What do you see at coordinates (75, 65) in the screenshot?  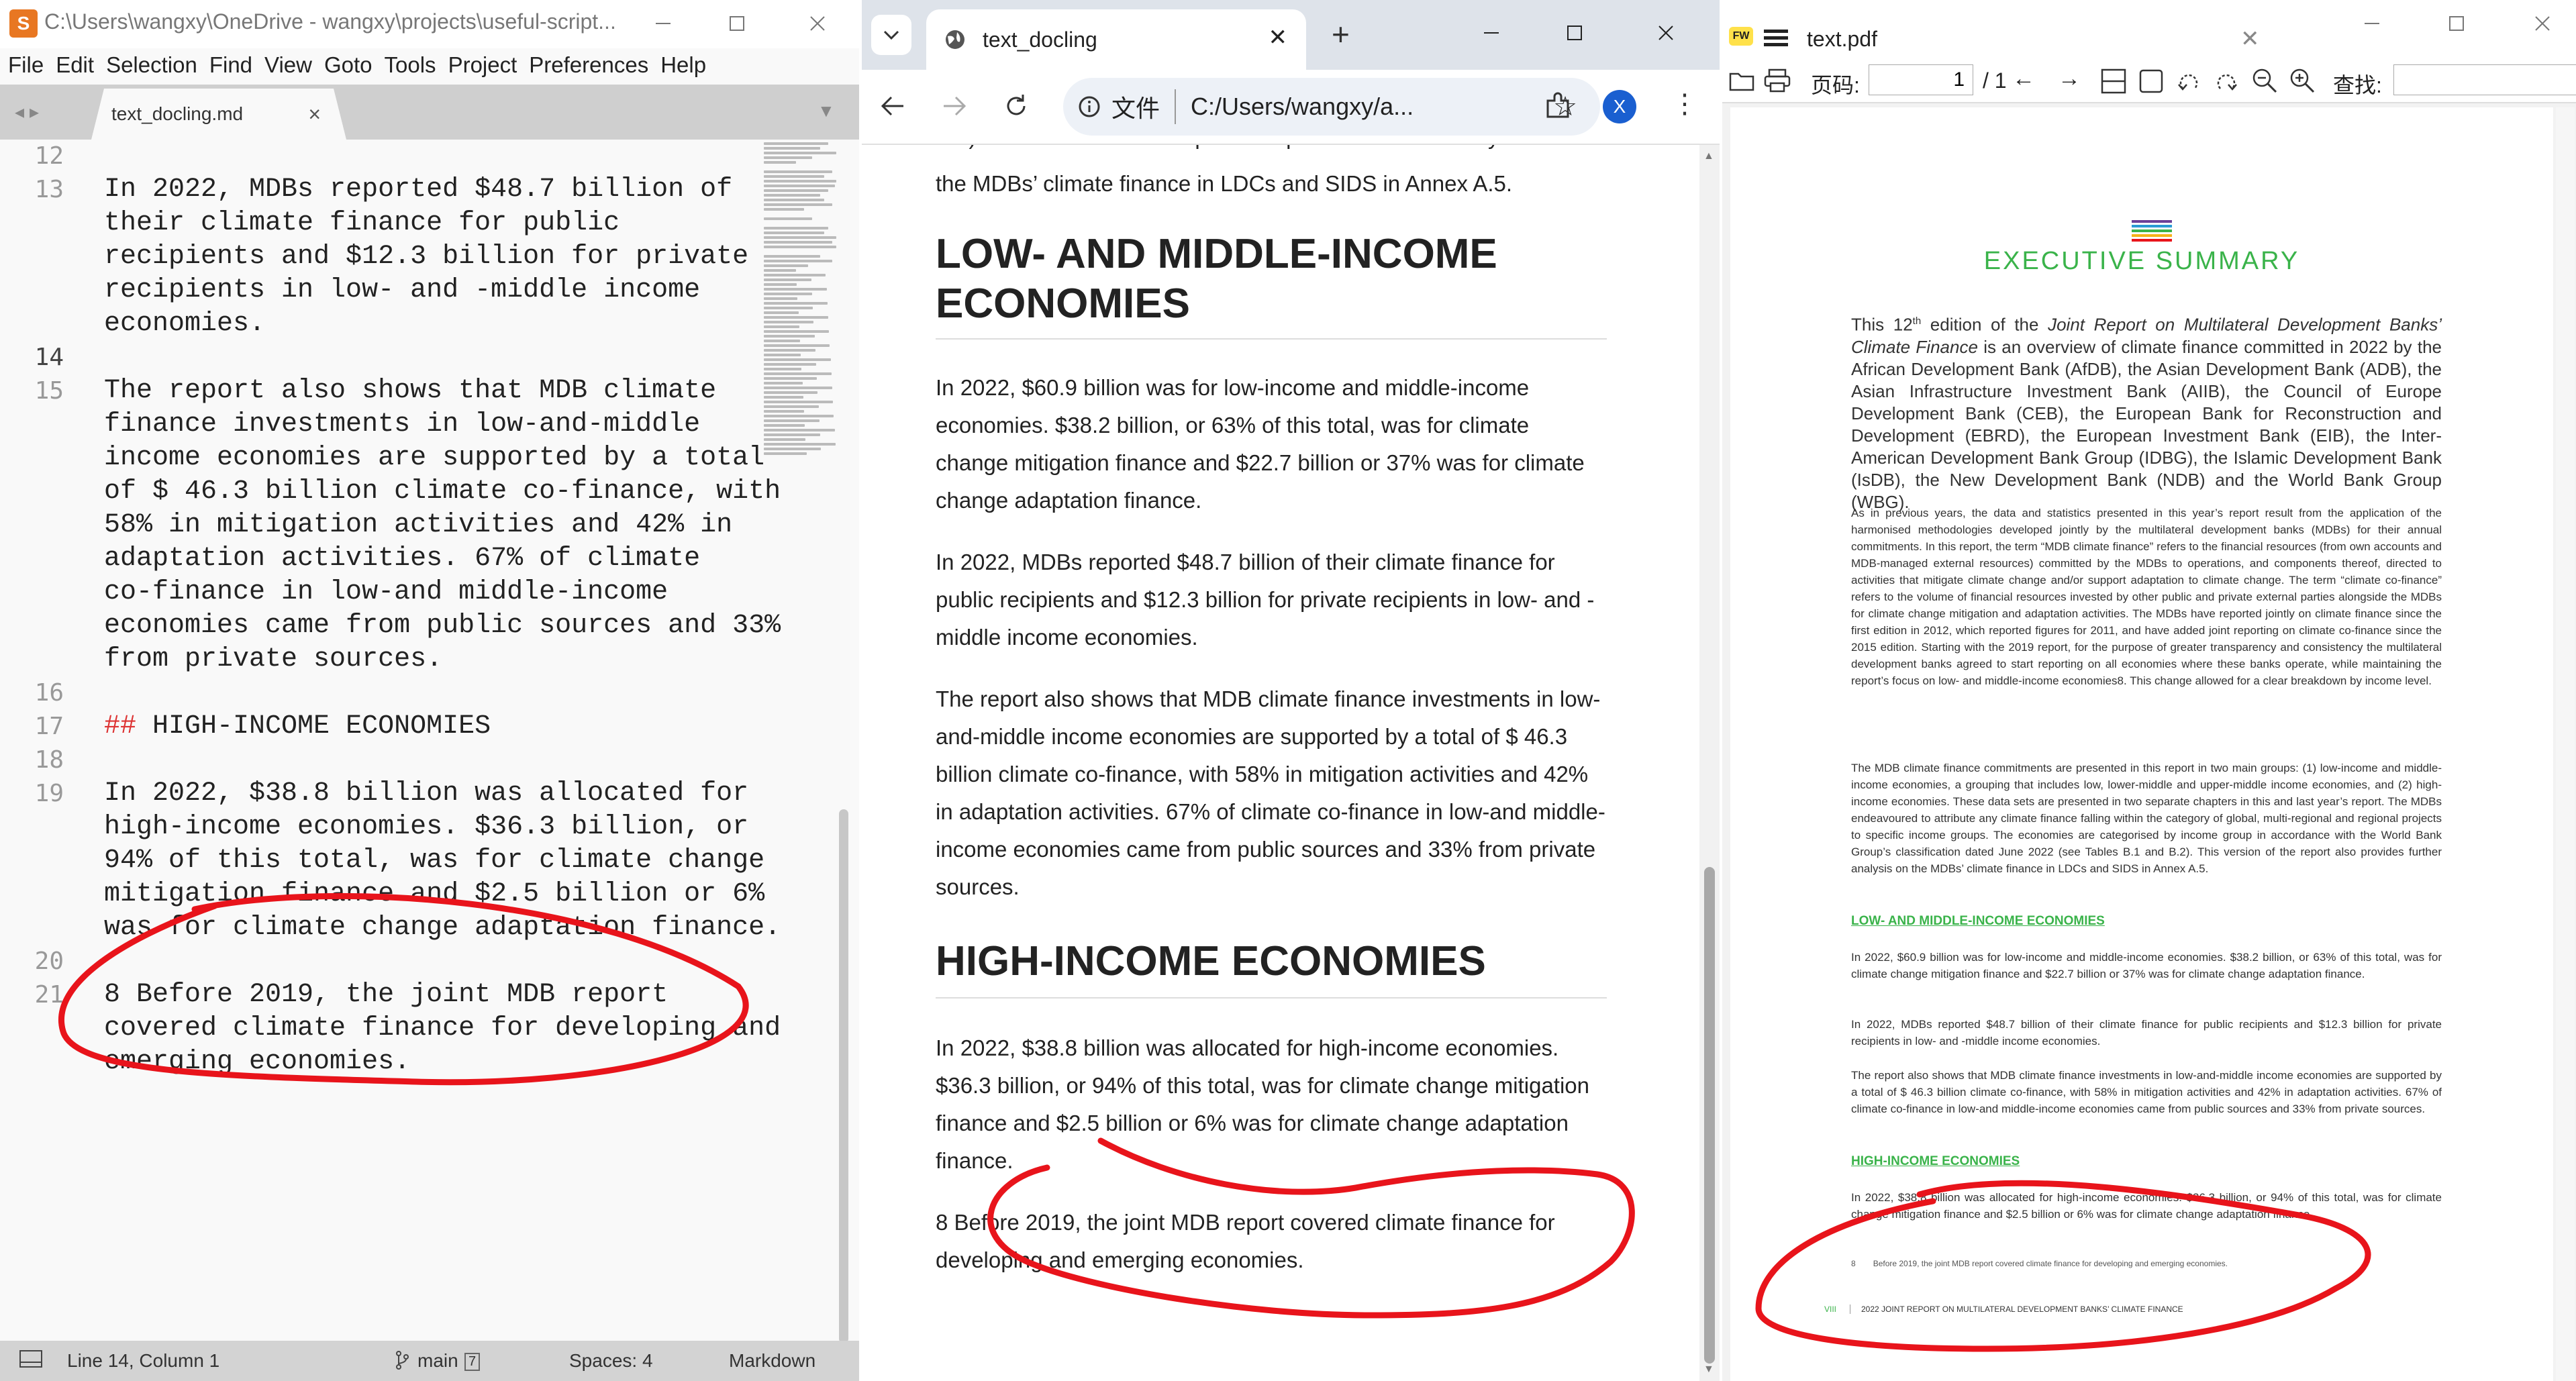 I see `menu-item-edit: Edit` at bounding box center [75, 65].